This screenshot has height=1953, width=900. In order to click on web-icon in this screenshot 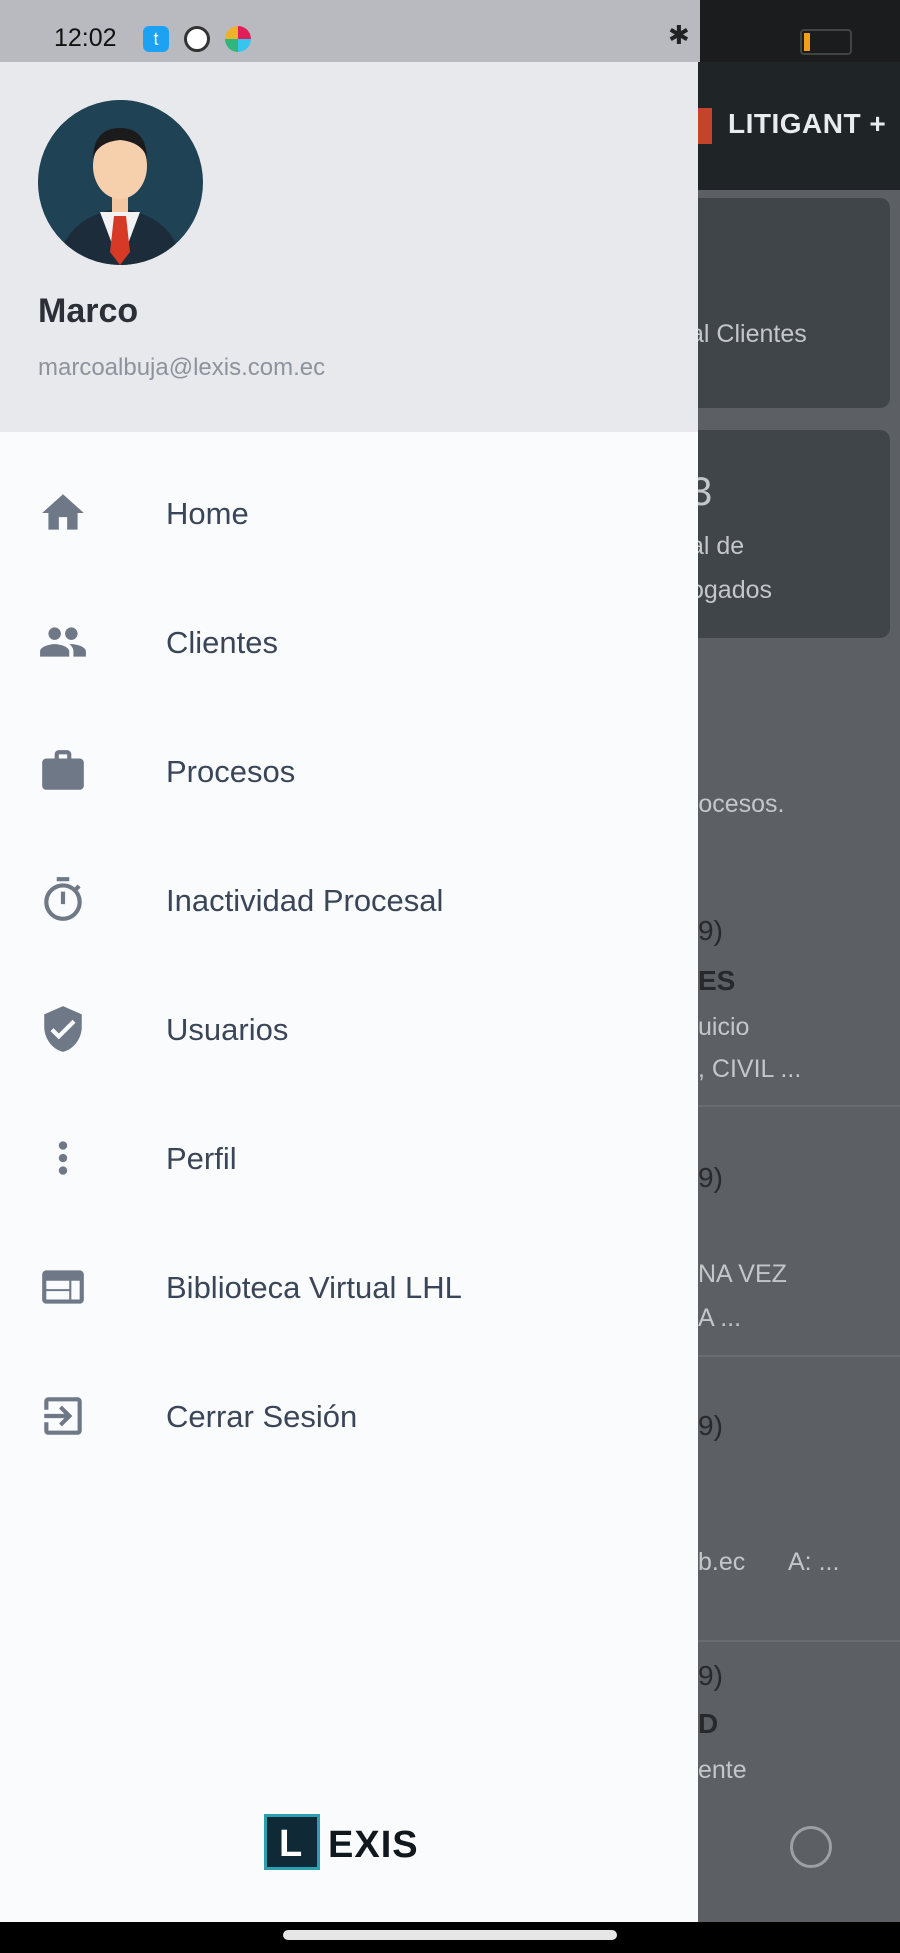, I will do `click(63, 1287)`.